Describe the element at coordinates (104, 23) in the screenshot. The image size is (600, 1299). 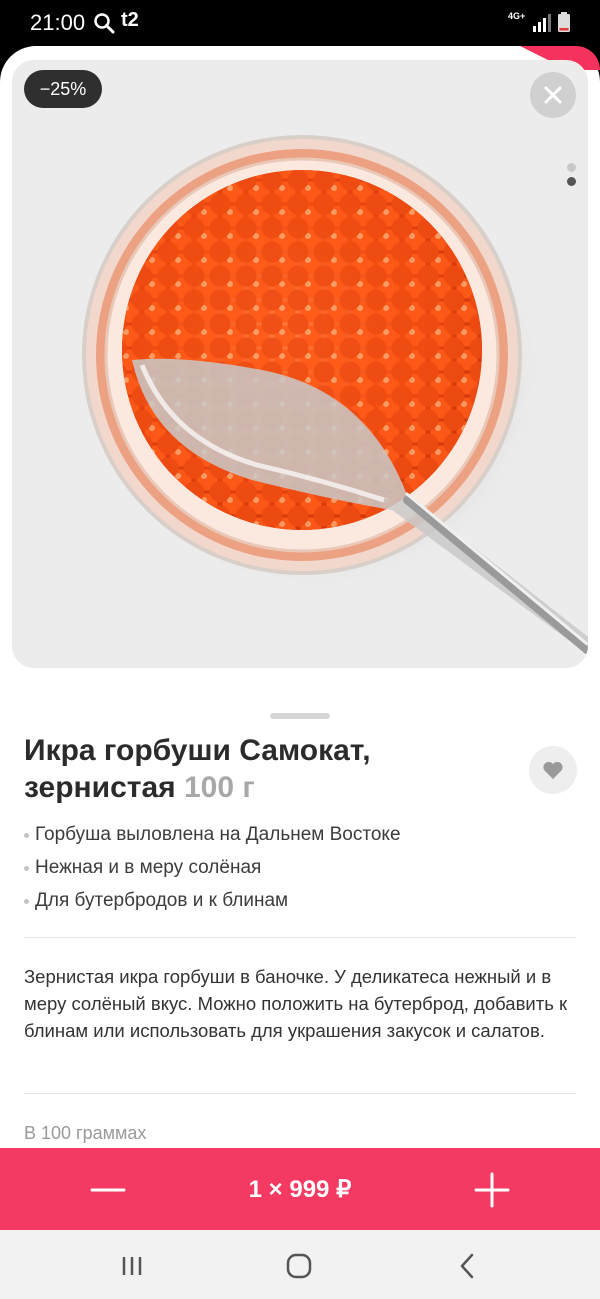
I see `search-icon` at that location.